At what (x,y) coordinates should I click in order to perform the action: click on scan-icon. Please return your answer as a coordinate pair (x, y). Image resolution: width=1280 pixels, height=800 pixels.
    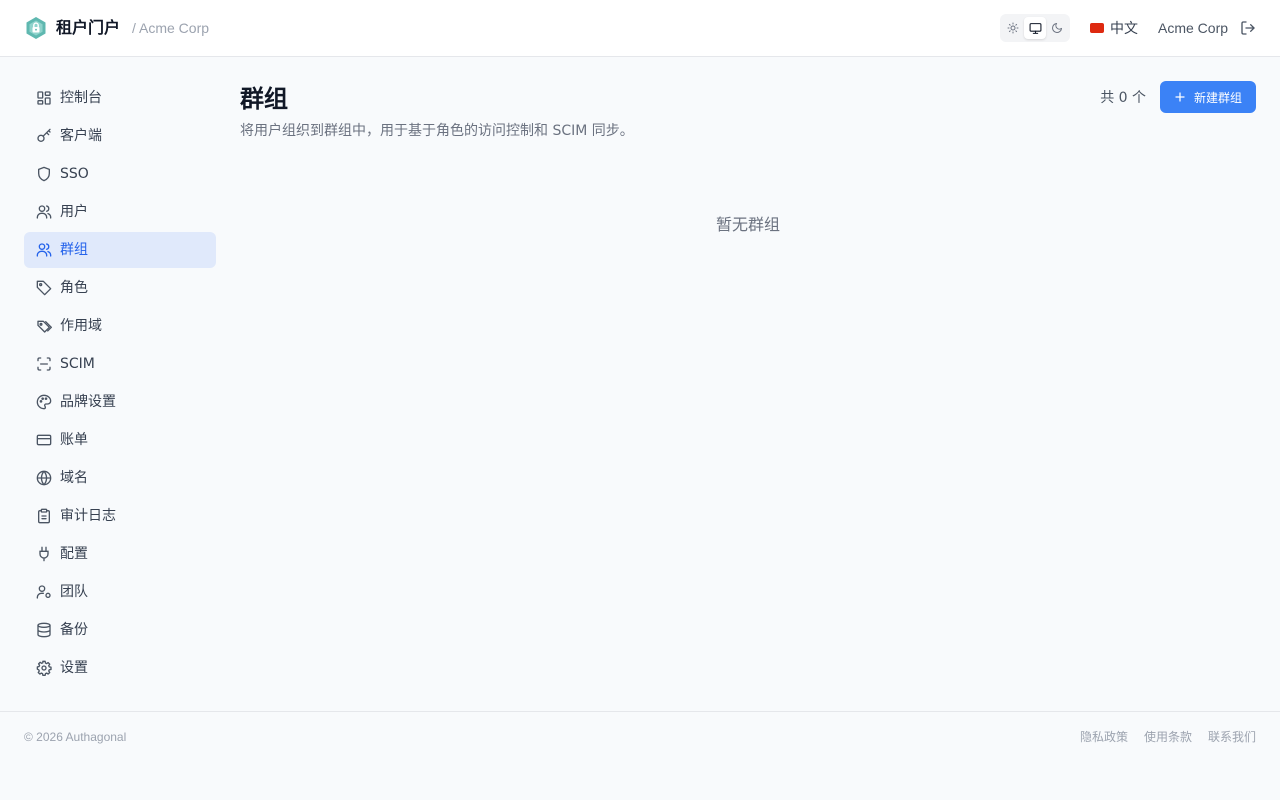
    Looking at the image, I should click on (44, 364).